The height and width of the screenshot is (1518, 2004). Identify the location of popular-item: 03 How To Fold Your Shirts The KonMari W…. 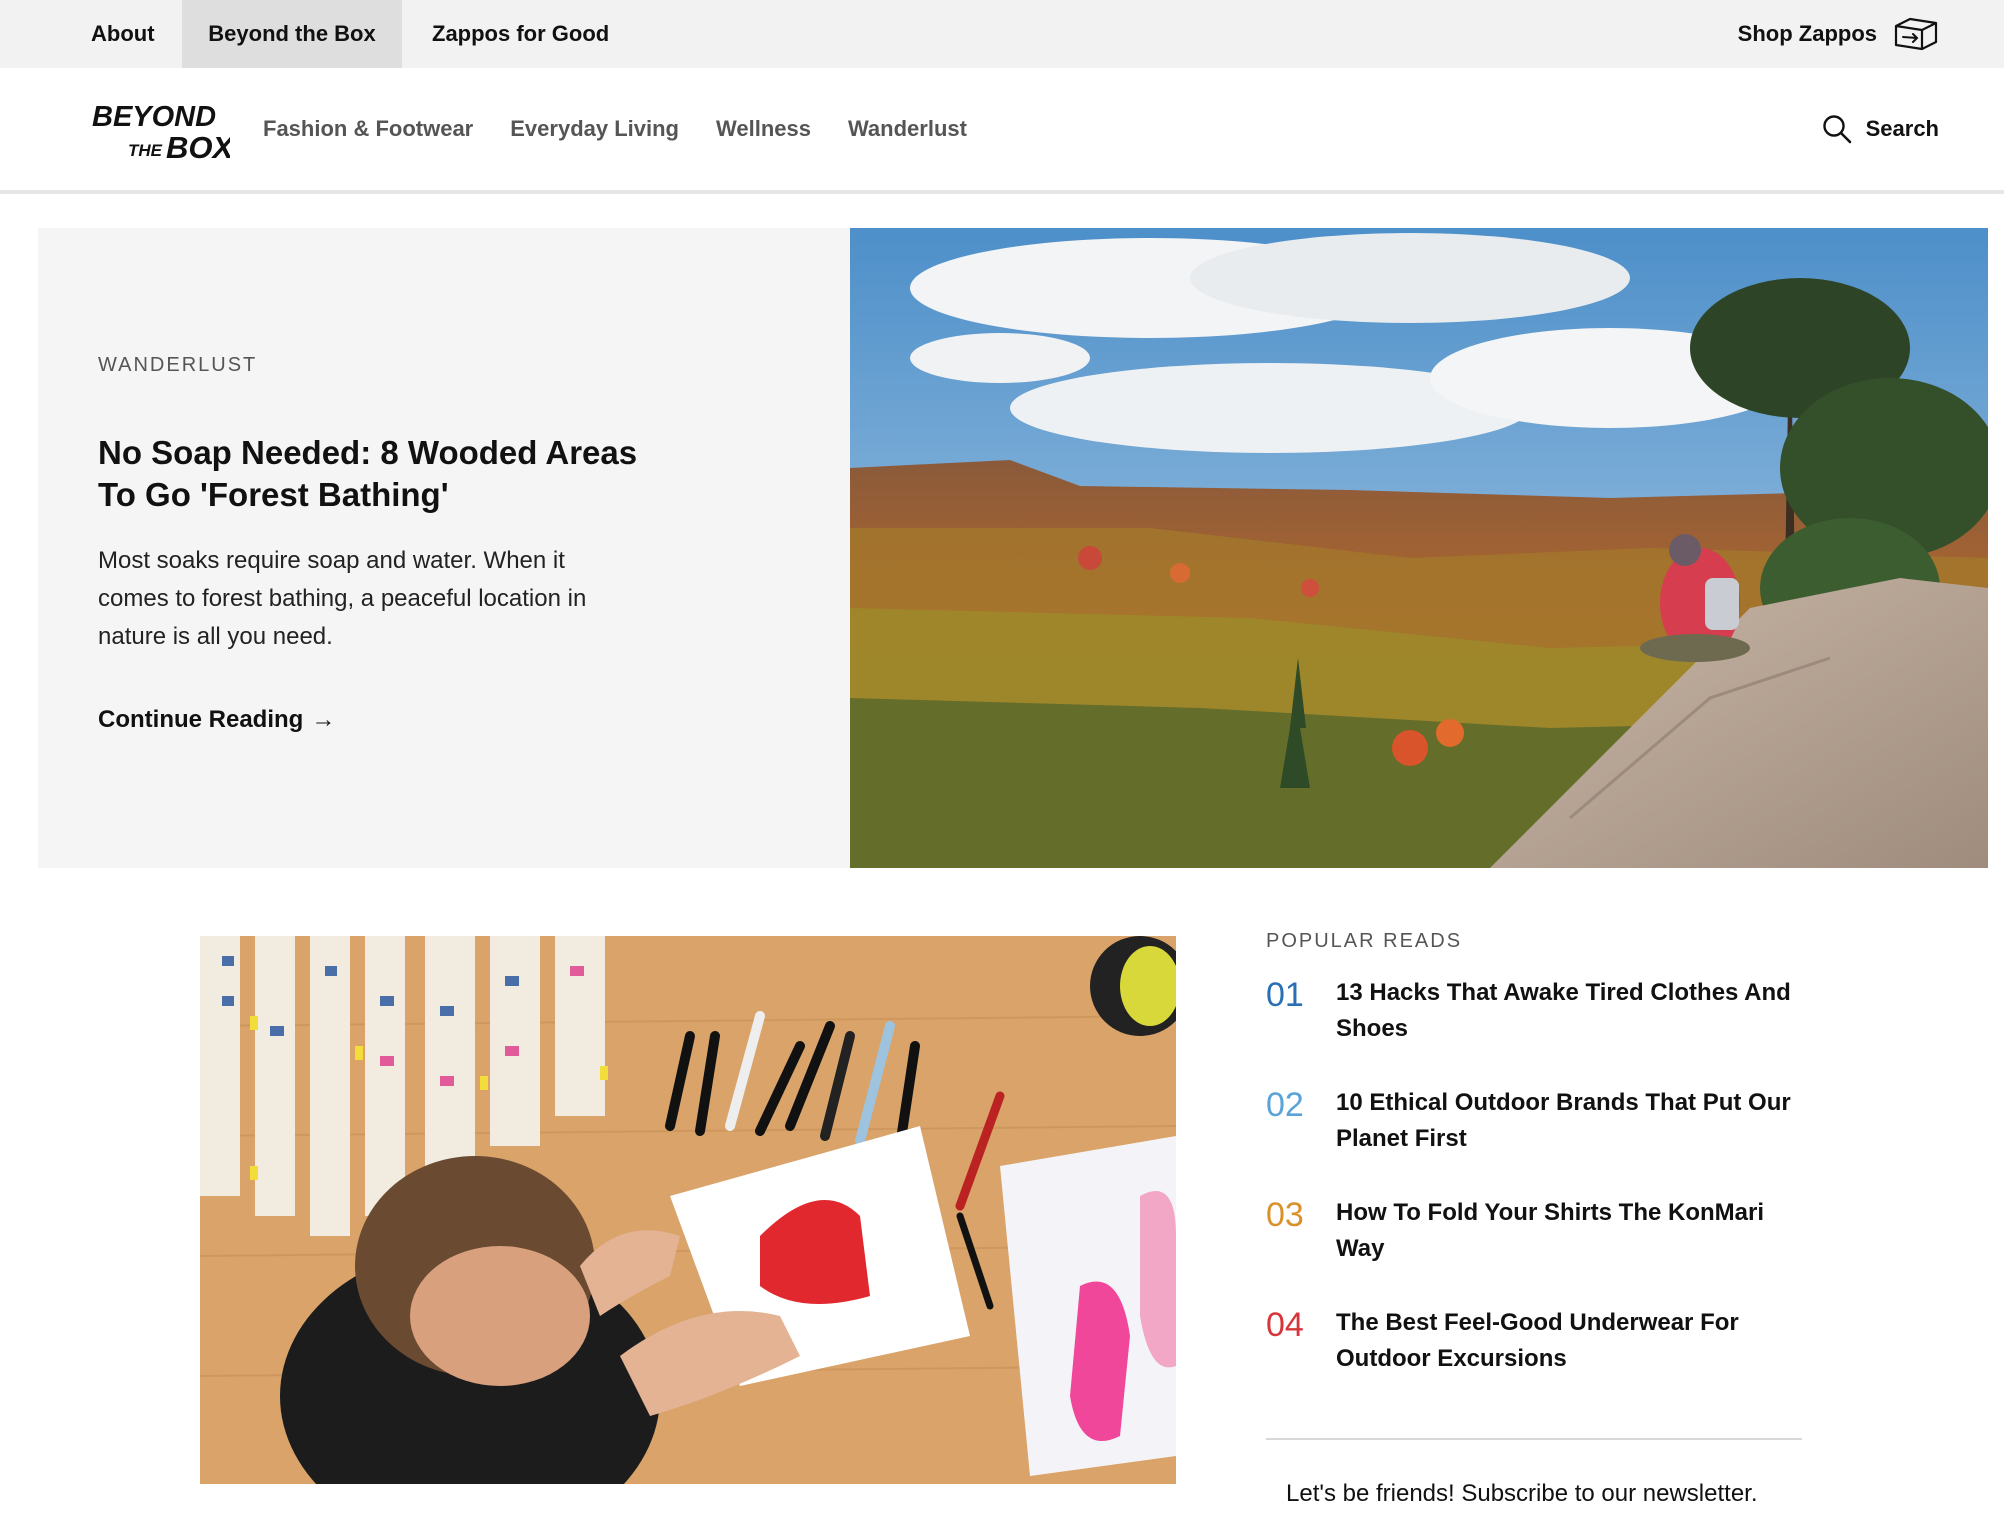
(1534, 1231).